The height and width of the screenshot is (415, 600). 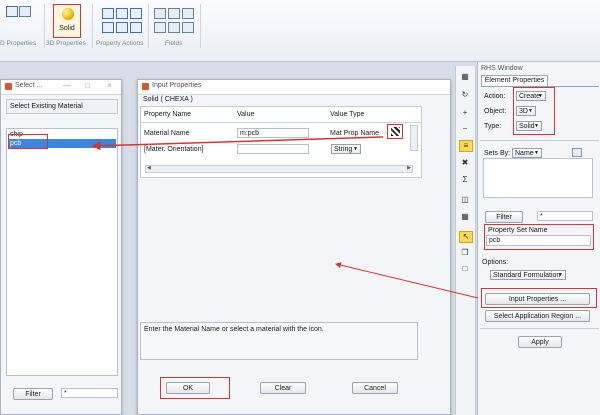 I want to click on arrow-to-input-properties, so click(x=407, y=280).